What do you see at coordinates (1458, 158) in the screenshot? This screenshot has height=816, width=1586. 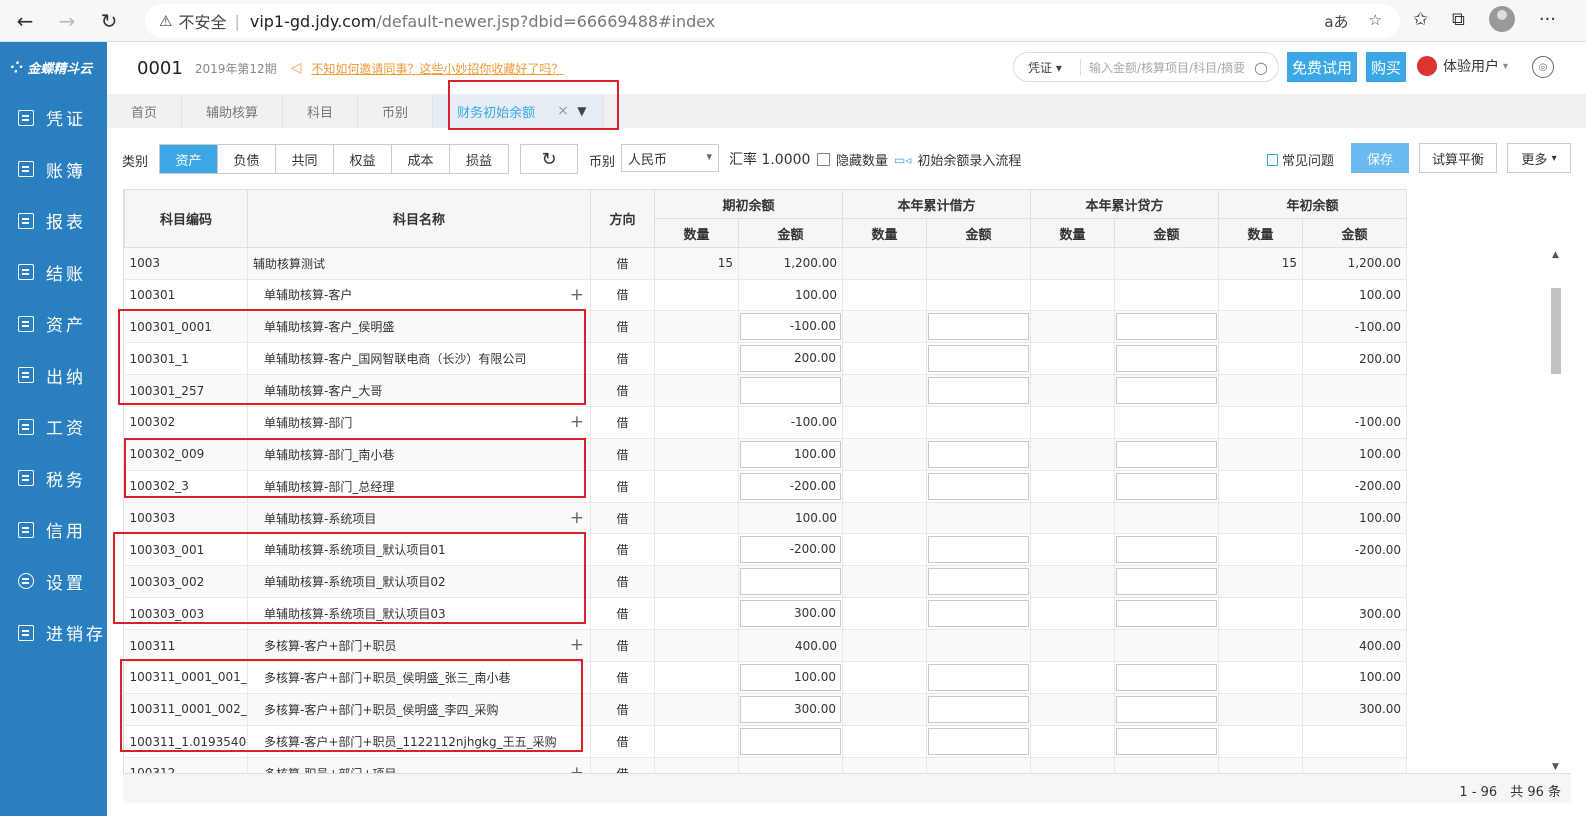 I see `trial-balance-button: 试算平衡` at bounding box center [1458, 158].